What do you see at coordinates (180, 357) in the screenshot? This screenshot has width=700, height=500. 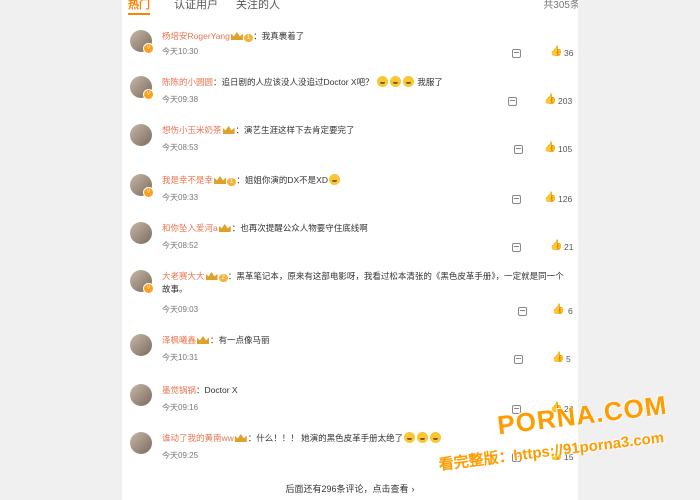 I see `comment-time: 今天10:31` at bounding box center [180, 357].